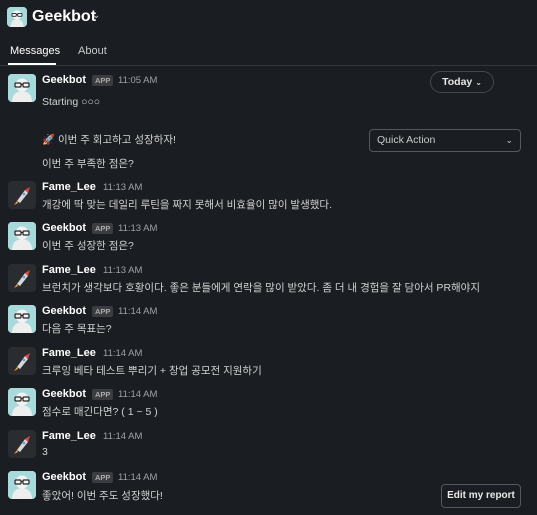 The height and width of the screenshot is (515, 537). I want to click on message-text: 개강에 딱 맞는 데일리 루틴을 짜지 못해서 비효율이 많이 발생했다., so click(187, 205).